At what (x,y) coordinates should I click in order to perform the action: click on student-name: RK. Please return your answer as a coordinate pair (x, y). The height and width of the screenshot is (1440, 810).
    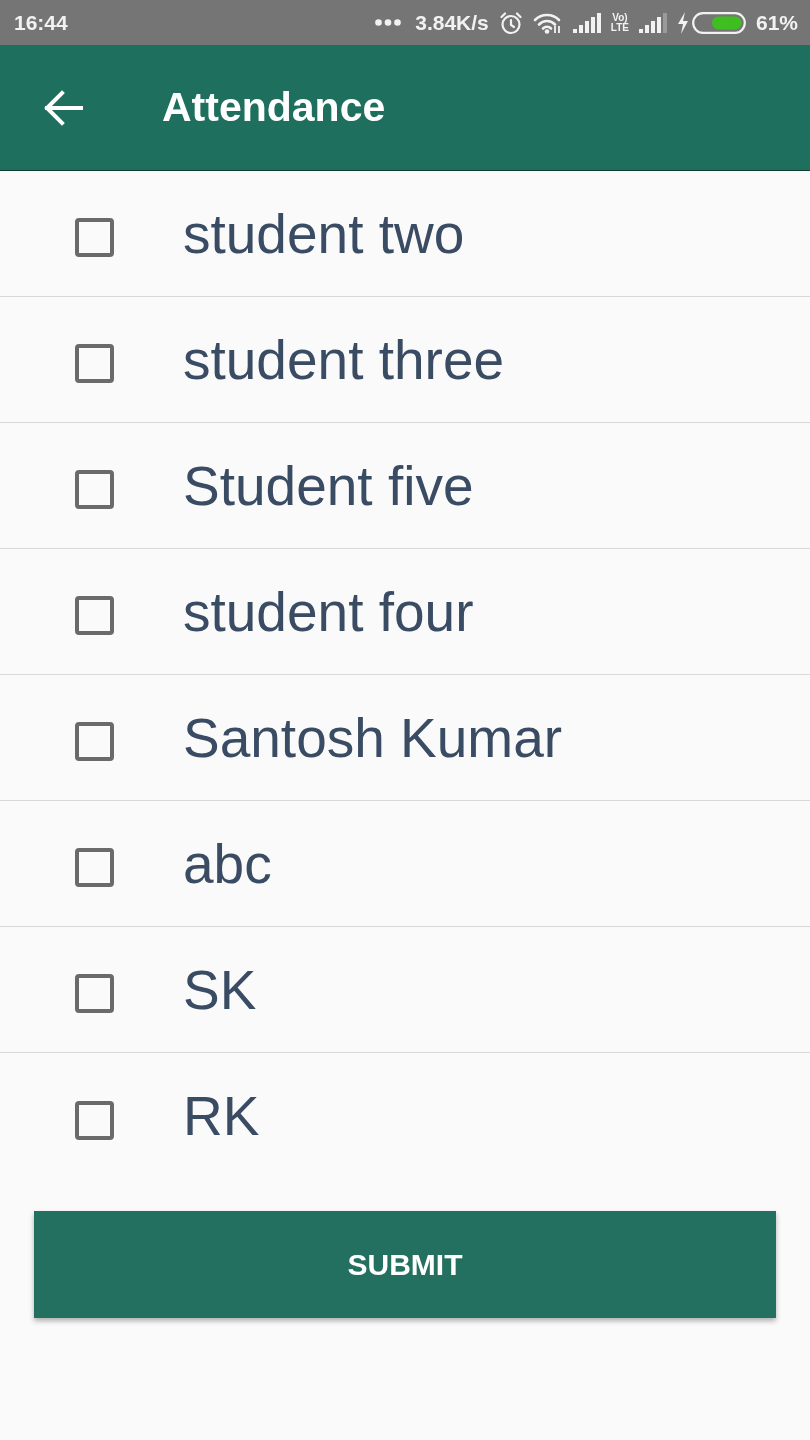
    Looking at the image, I should click on (221, 1116).